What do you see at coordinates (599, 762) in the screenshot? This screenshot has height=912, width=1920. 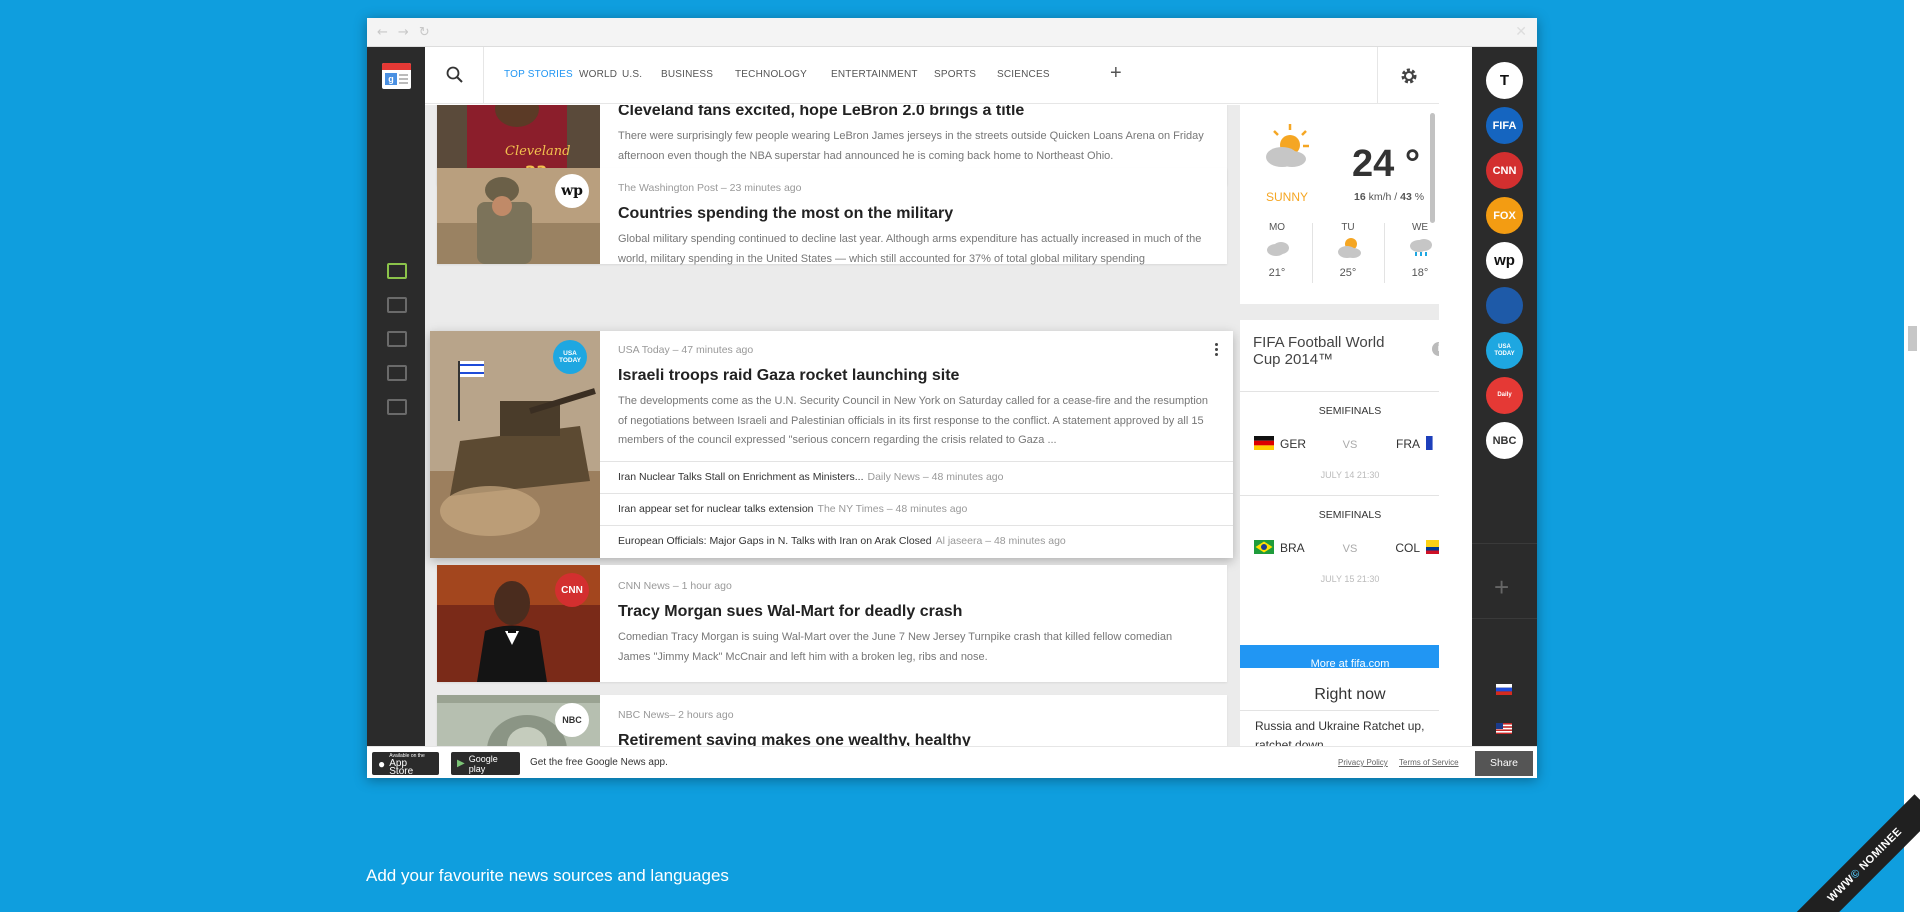 I see `footer-promo-text: Get the free Google News app.` at bounding box center [599, 762].